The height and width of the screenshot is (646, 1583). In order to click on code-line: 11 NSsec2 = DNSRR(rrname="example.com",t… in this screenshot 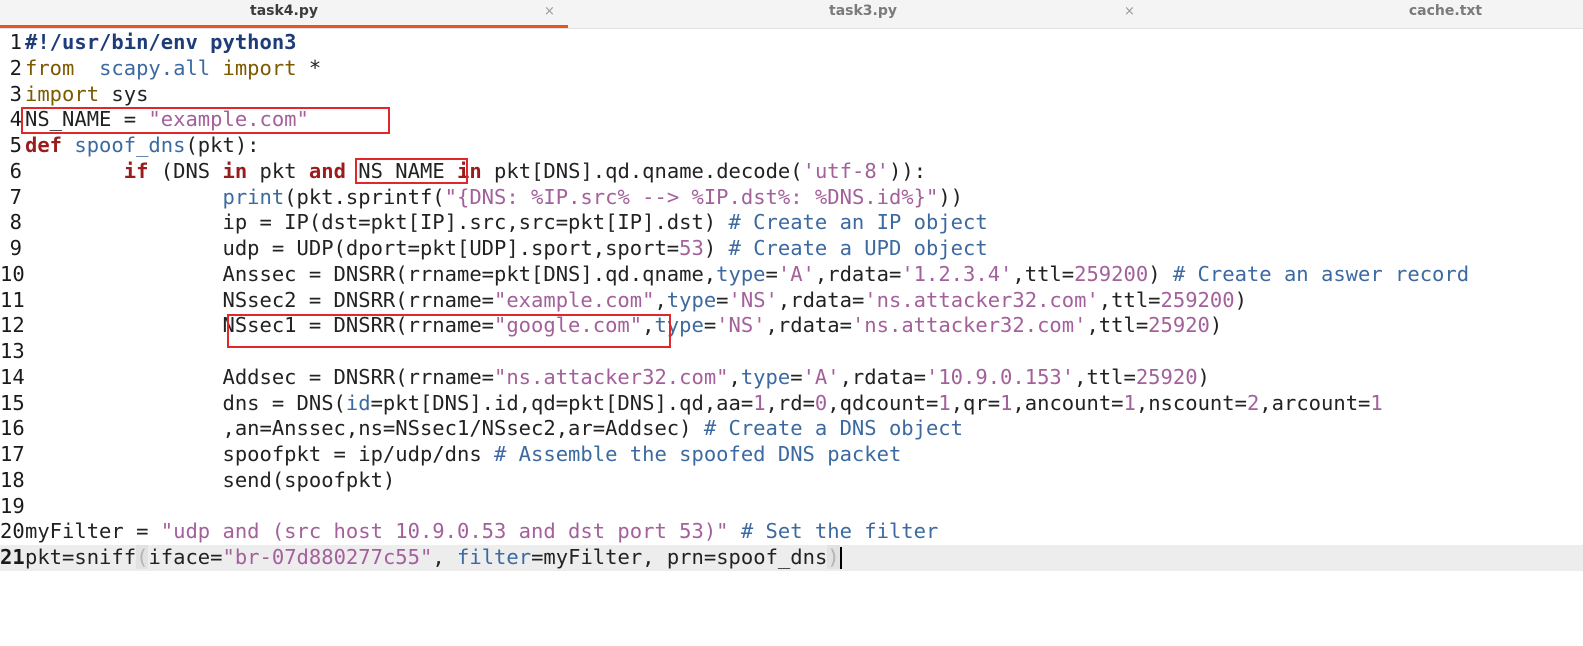, I will do `click(791, 301)`.